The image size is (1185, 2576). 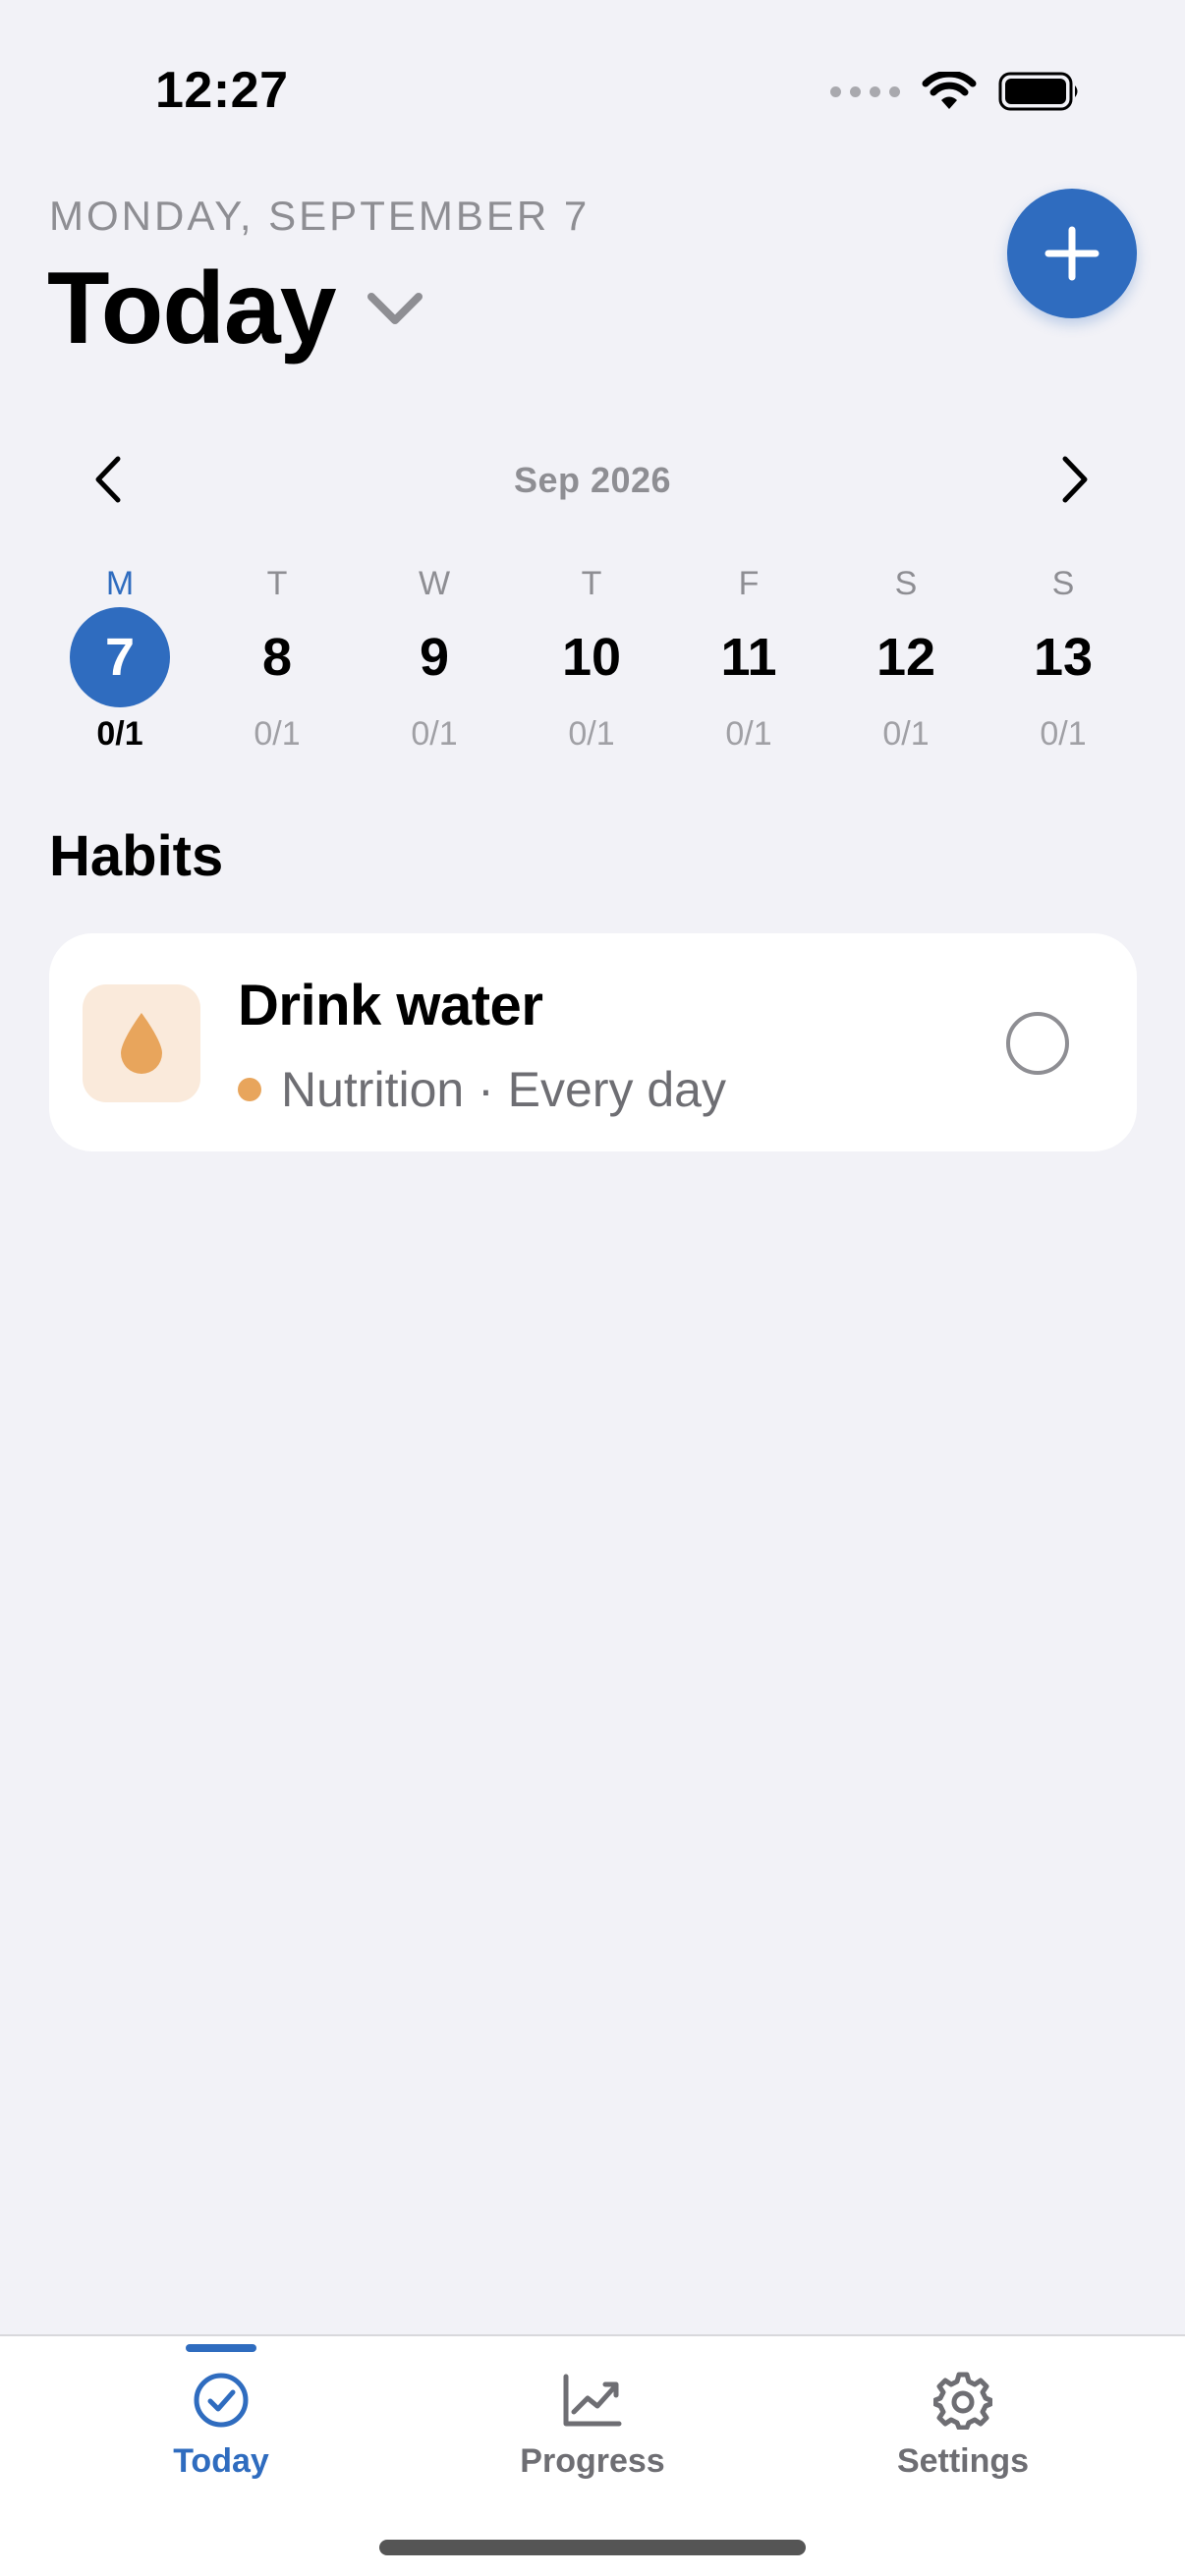 I want to click on active-tab-indicator, so click(x=221, y=2348).